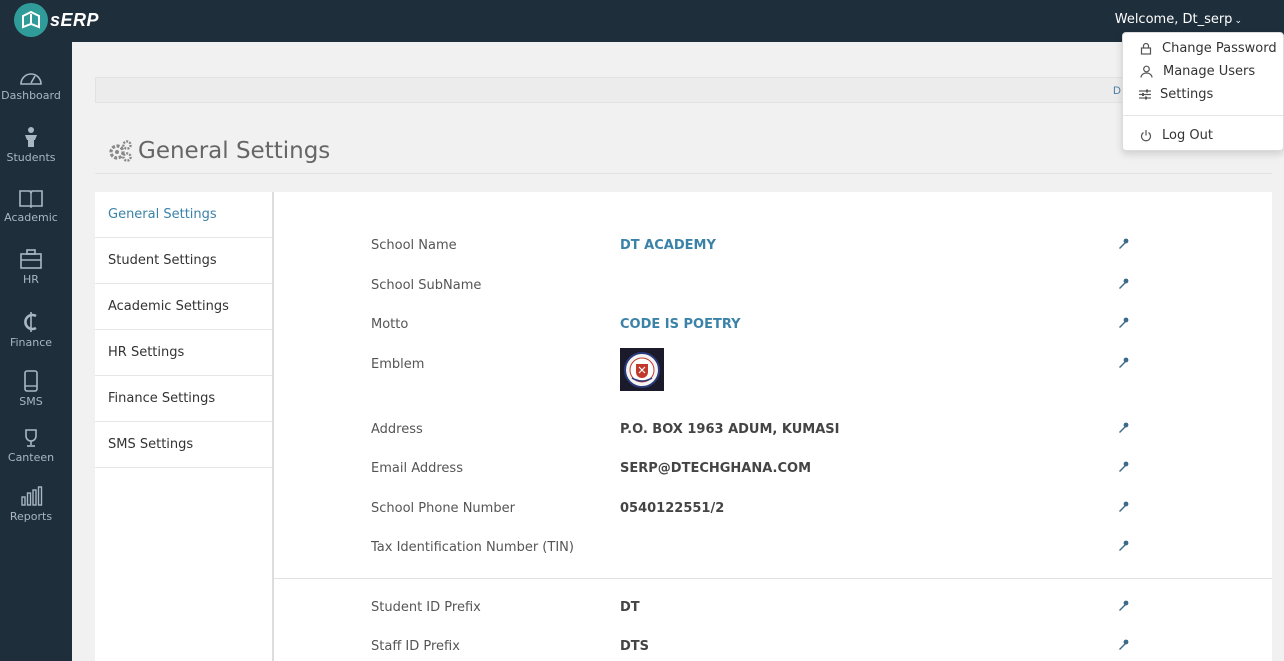 This screenshot has height=661, width=1284. I want to click on setting-label: School SubName, so click(426, 285).